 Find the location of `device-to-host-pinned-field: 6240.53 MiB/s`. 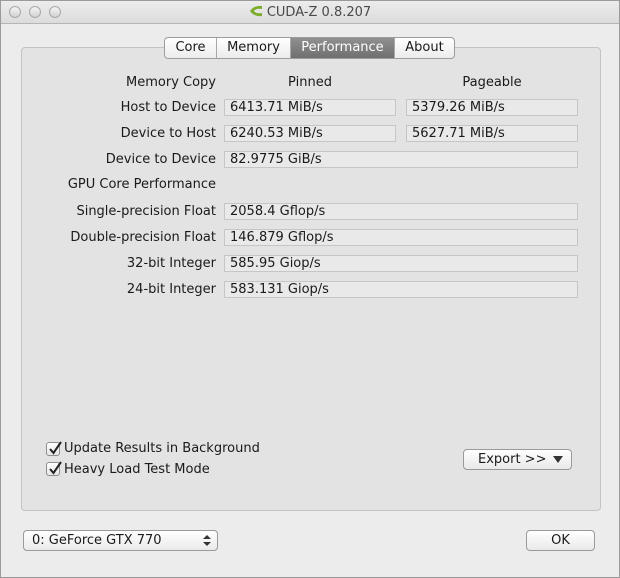

device-to-host-pinned-field: 6240.53 MiB/s is located at coordinates (310, 133).